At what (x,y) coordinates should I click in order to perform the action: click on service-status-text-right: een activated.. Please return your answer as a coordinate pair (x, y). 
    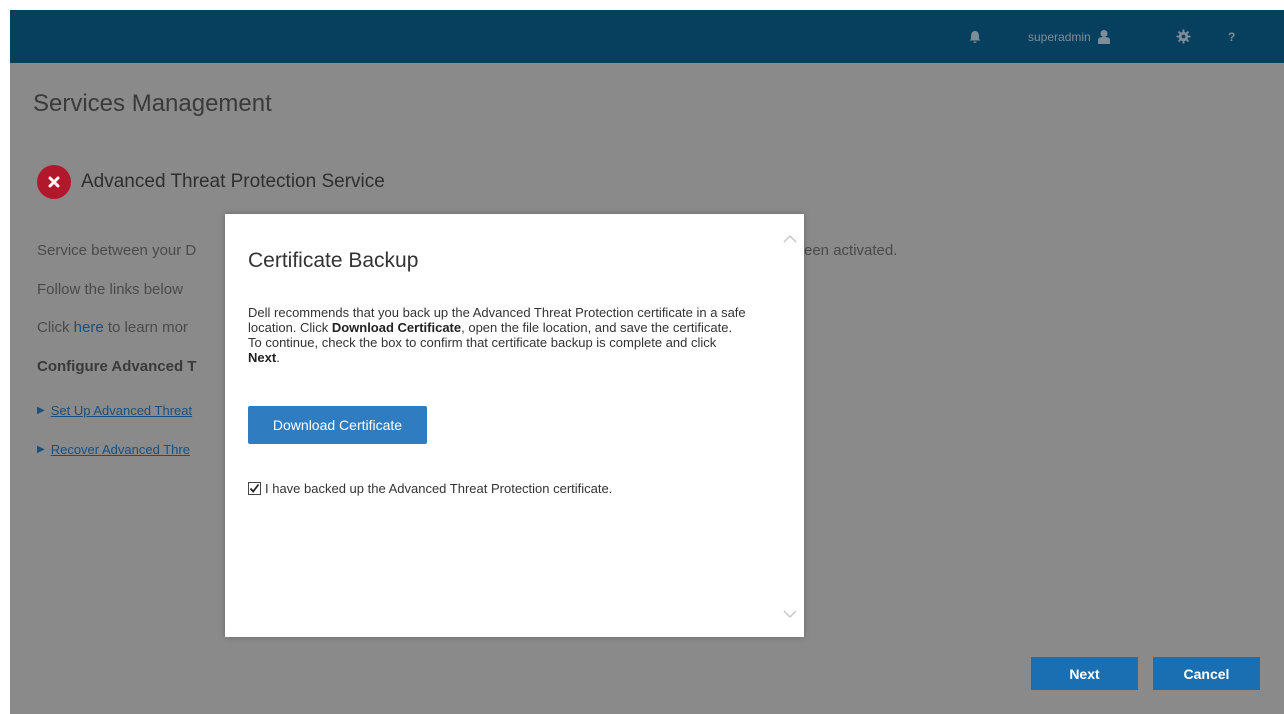
    Looking at the image, I should click on (851, 250).